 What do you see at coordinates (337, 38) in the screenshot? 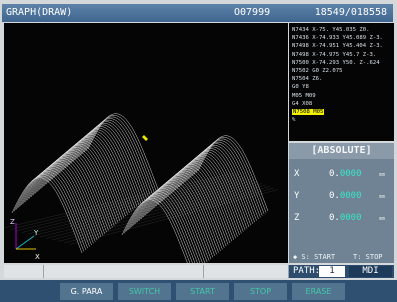
I see `program-line: N7436 X-74.933 Y45.089 Z-3.` at bounding box center [337, 38].